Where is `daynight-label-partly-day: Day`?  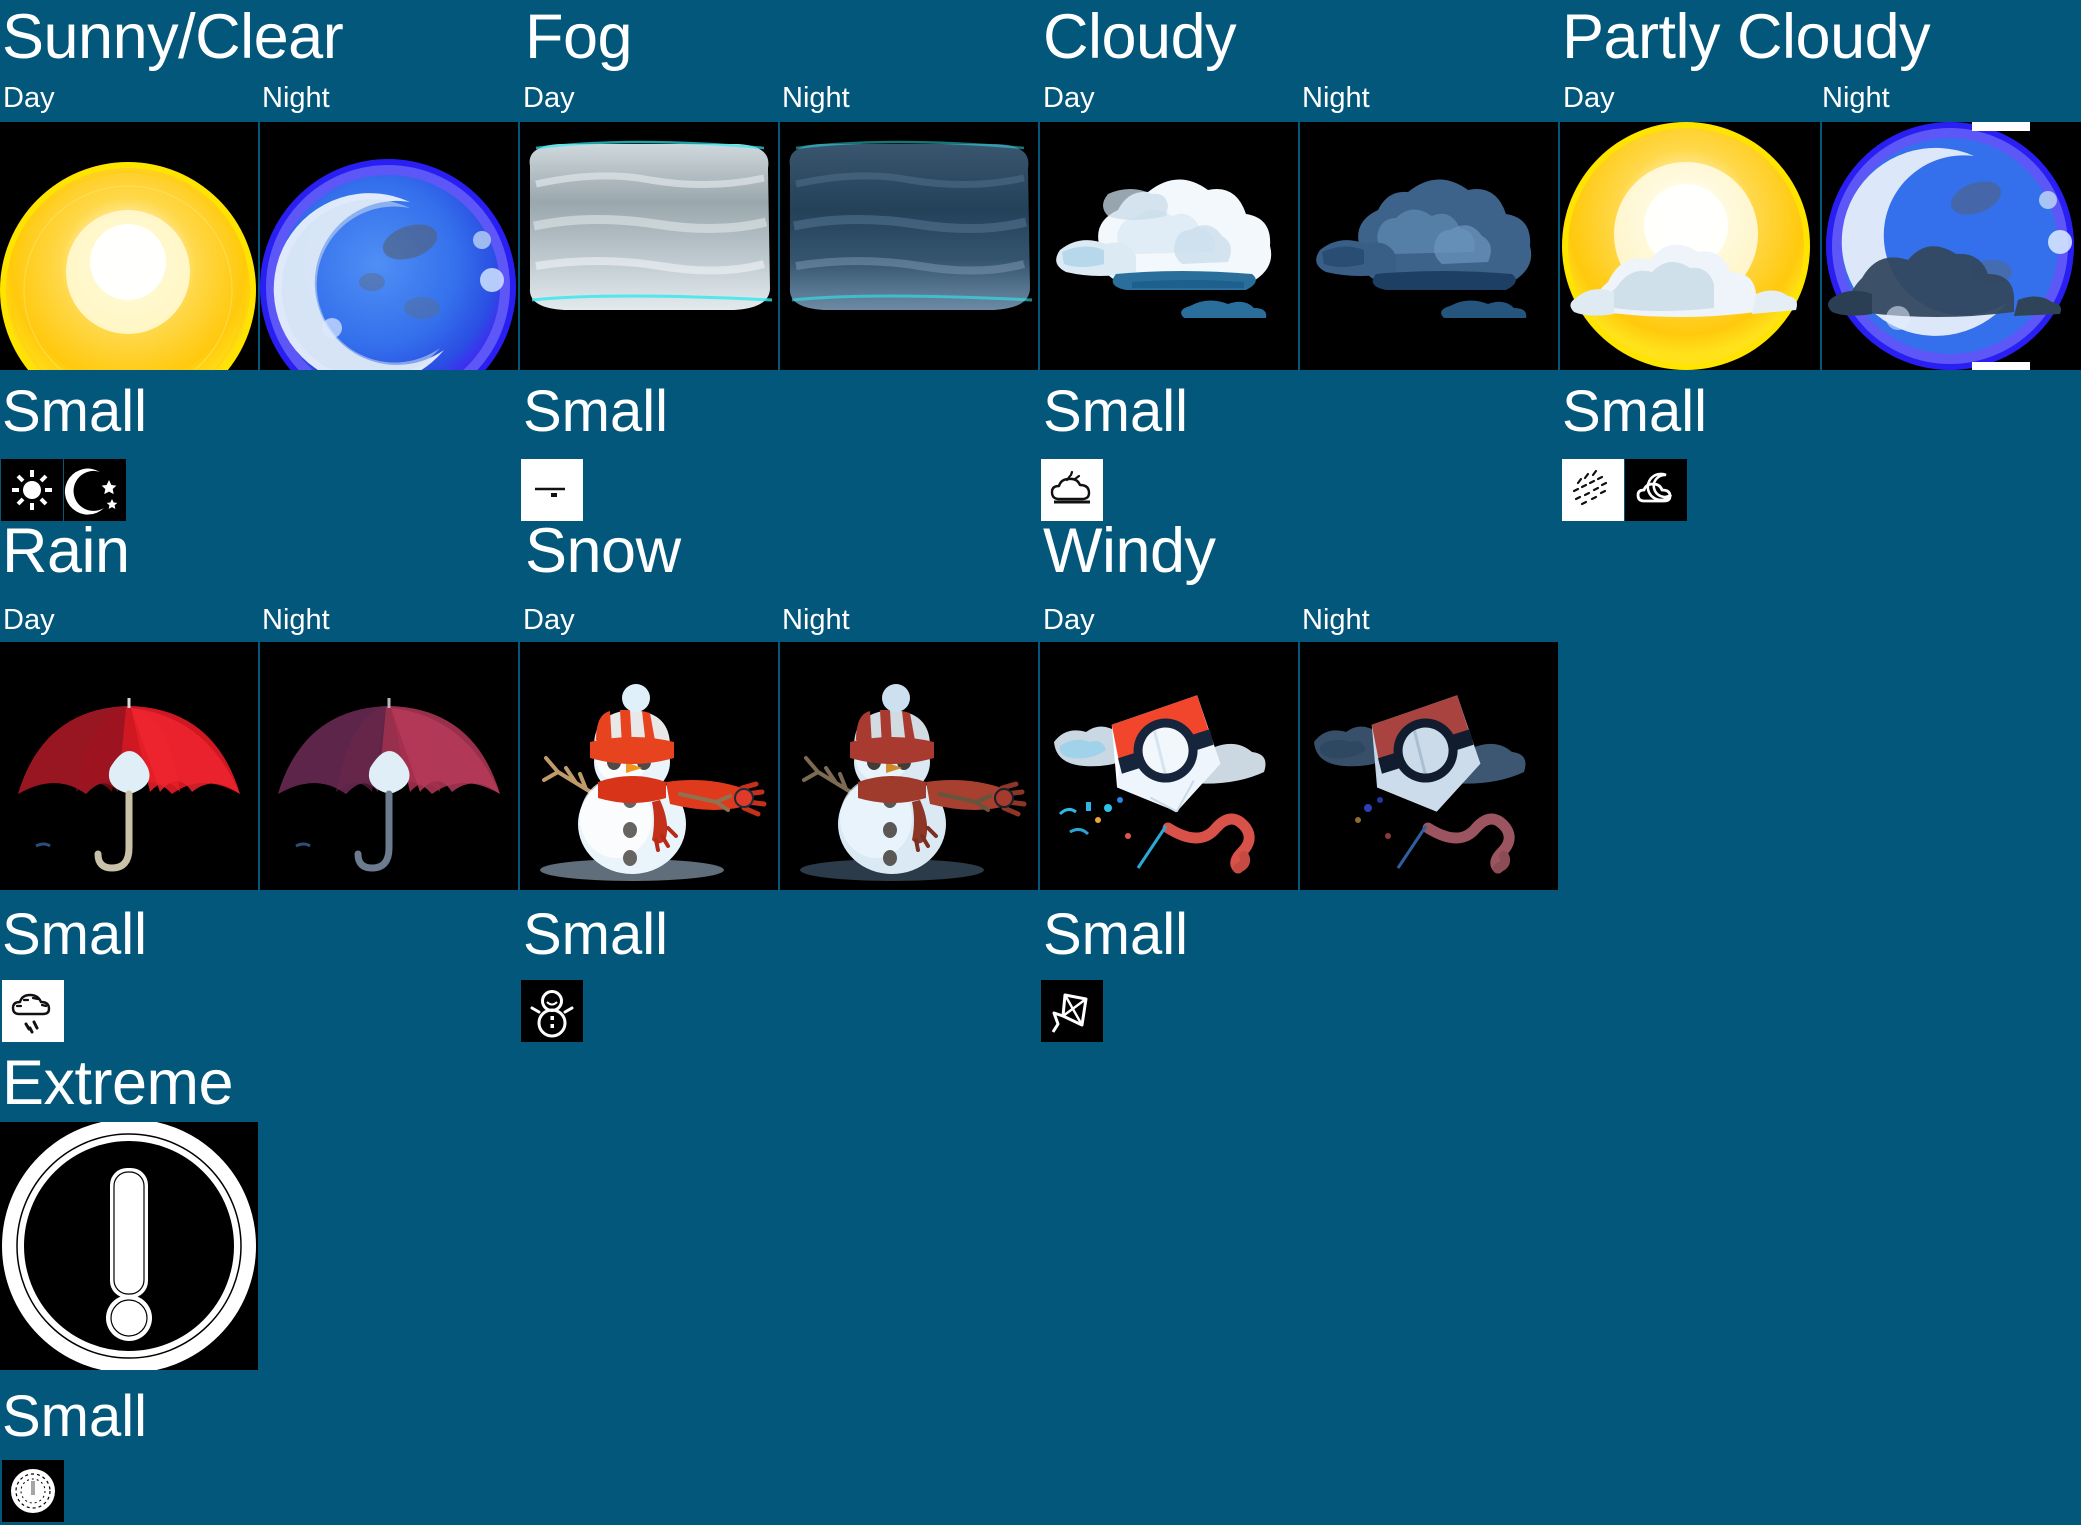
daynight-label-partly-day: Day is located at coordinates (1589, 98).